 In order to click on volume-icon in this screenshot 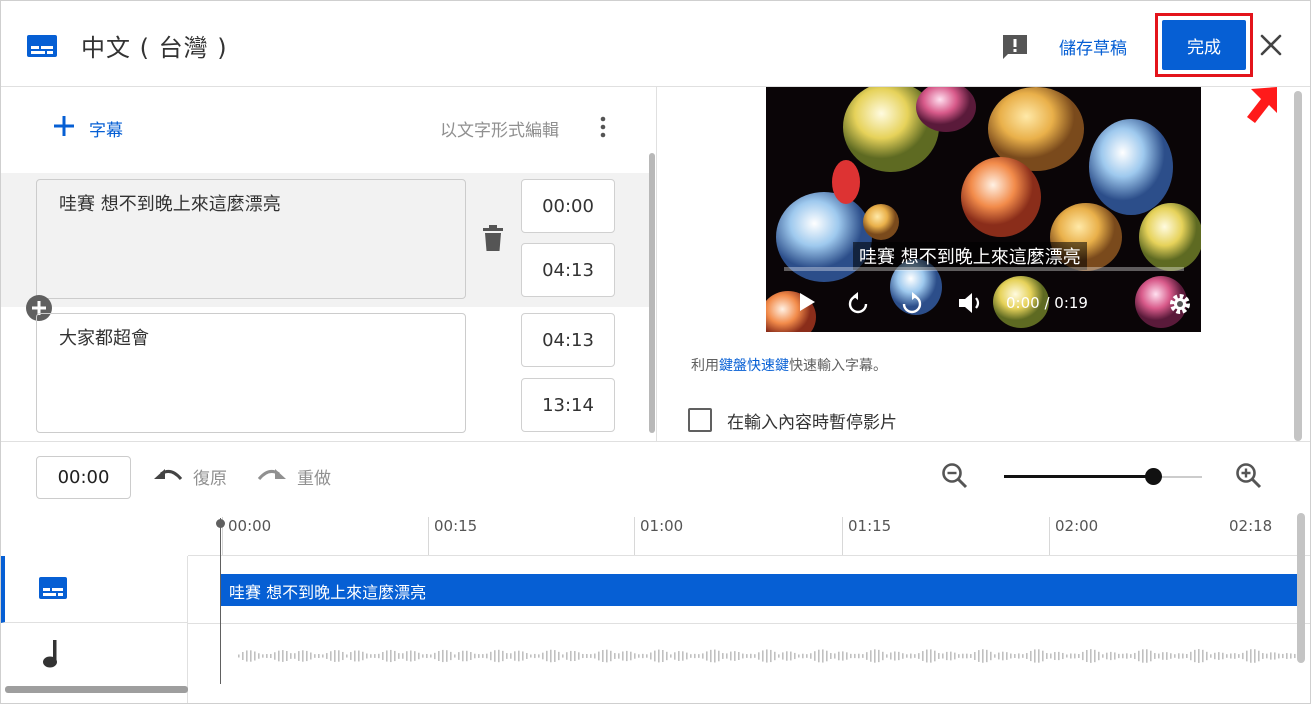, I will do `click(971, 305)`.